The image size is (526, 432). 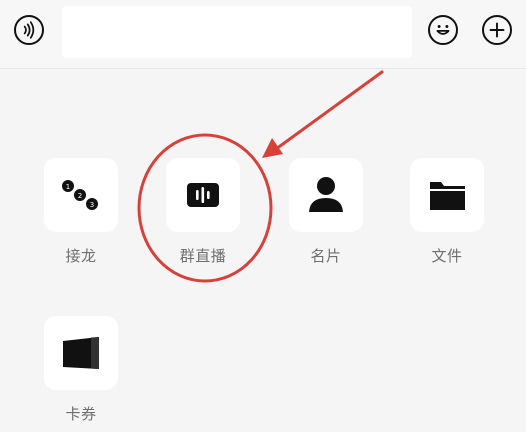 What do you see at coordinates (447, 196) in the screenshot?
I see `folder-icon` at bounding box center [447, 196].